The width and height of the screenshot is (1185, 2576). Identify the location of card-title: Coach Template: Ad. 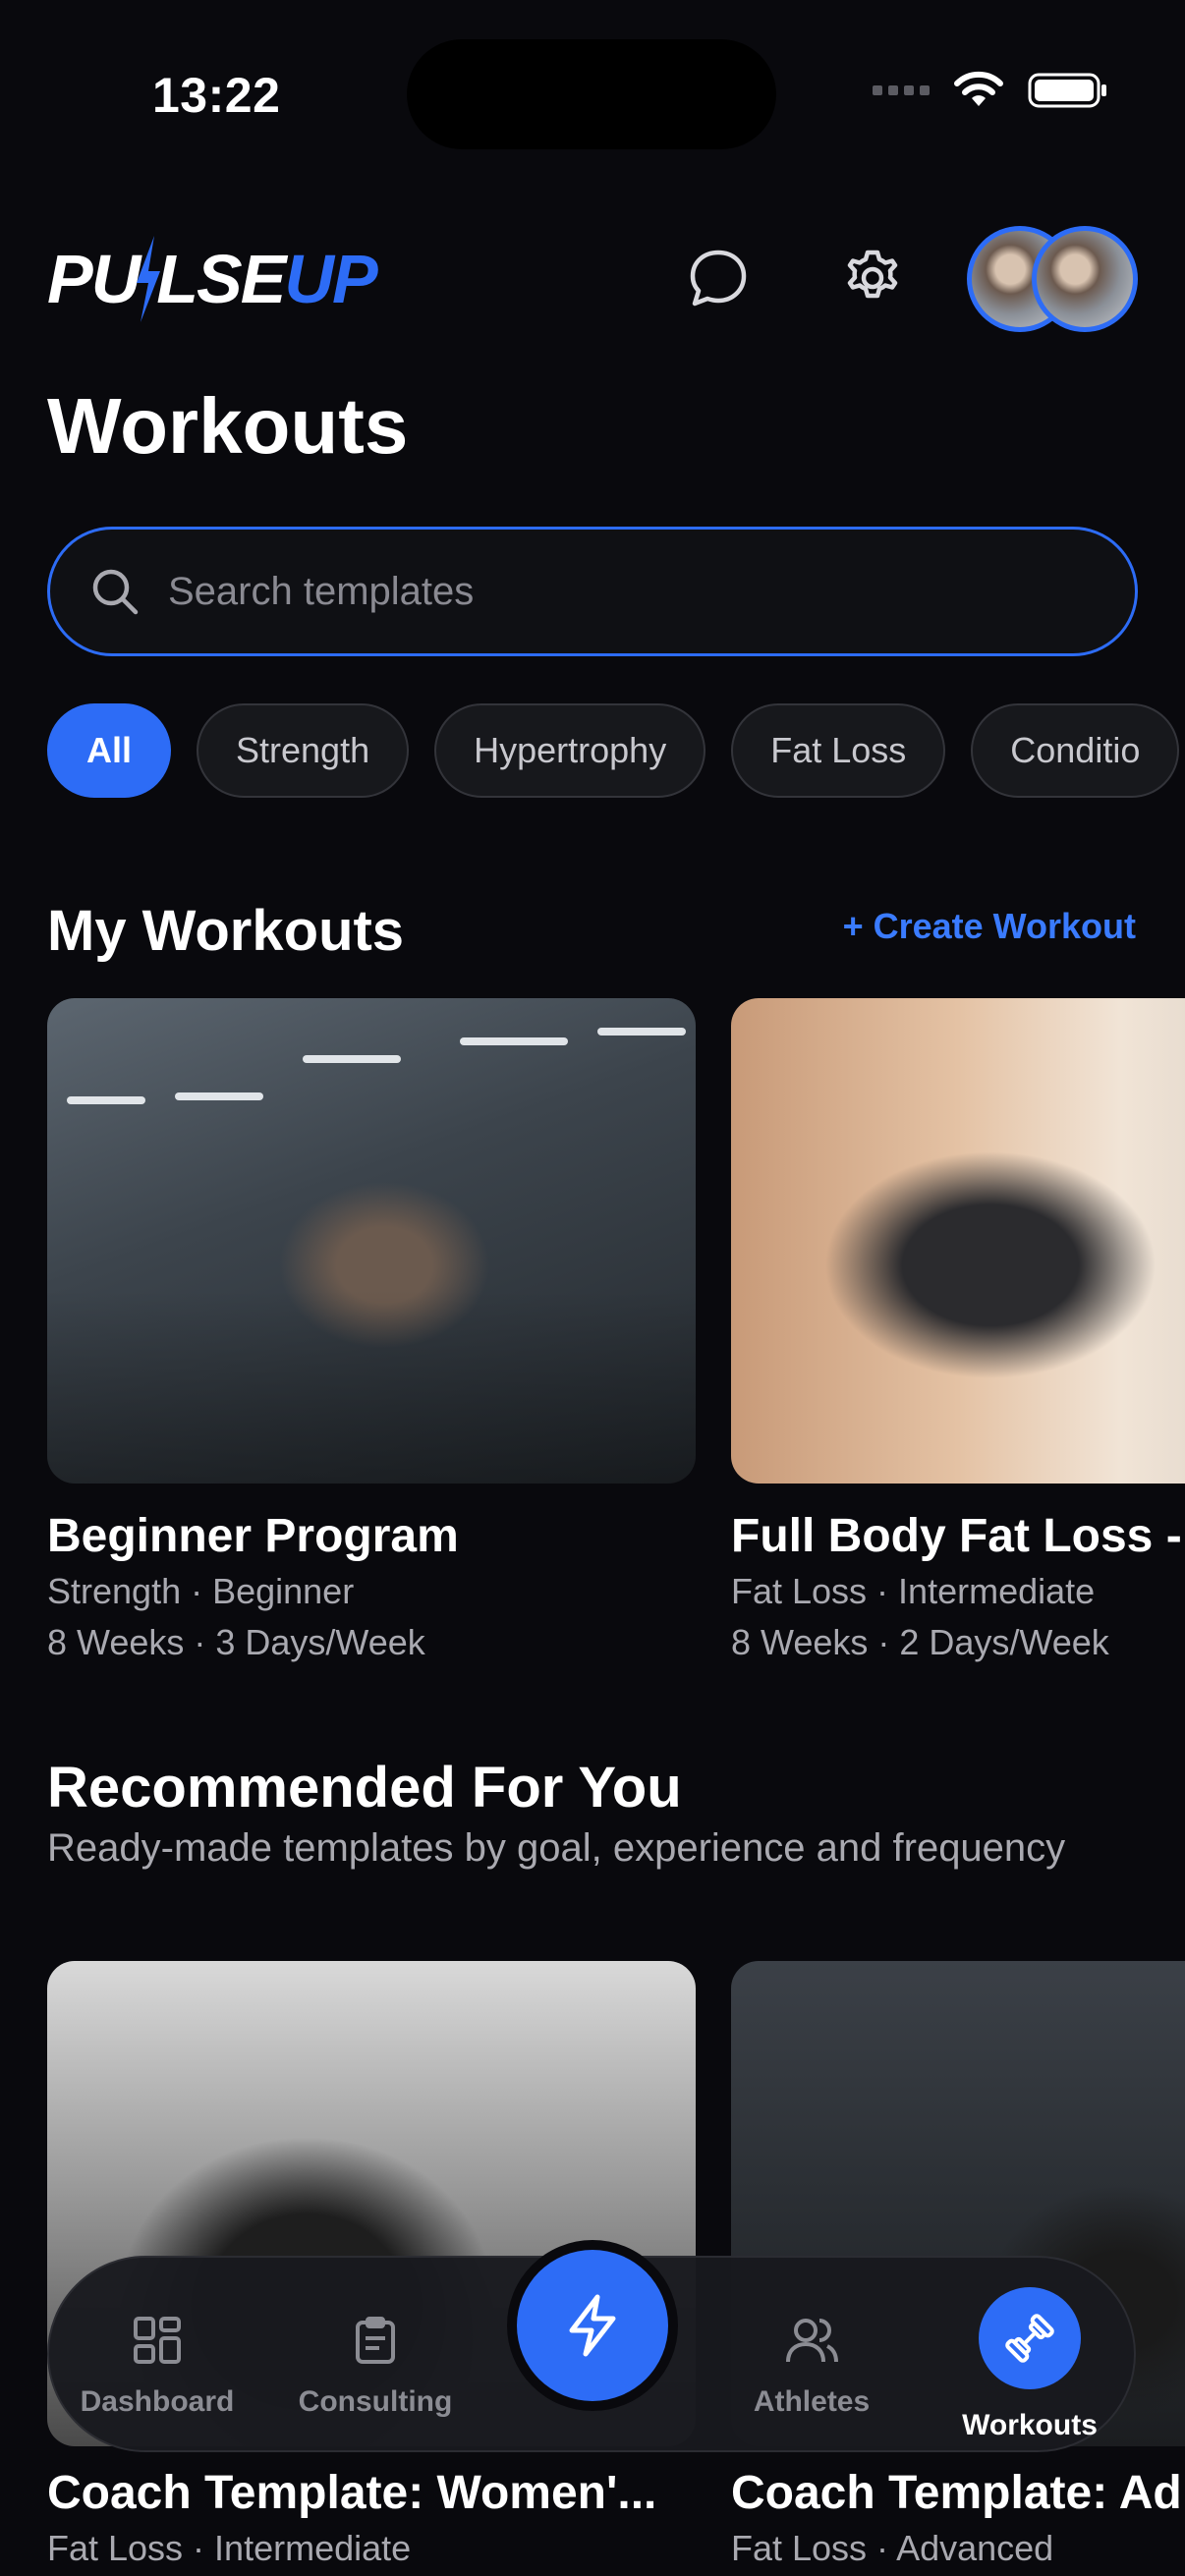
(957, 2493).